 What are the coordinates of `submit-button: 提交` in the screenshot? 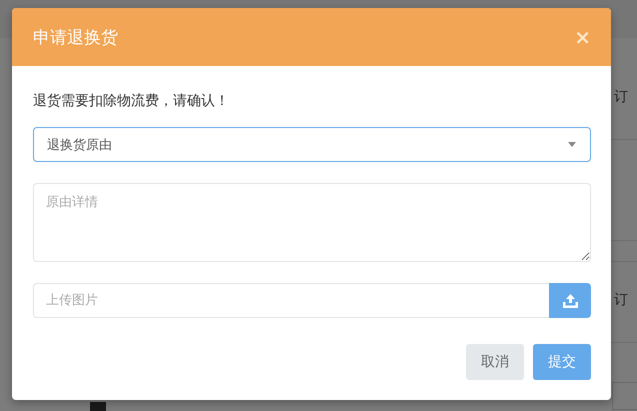 It's located at (562, 362).